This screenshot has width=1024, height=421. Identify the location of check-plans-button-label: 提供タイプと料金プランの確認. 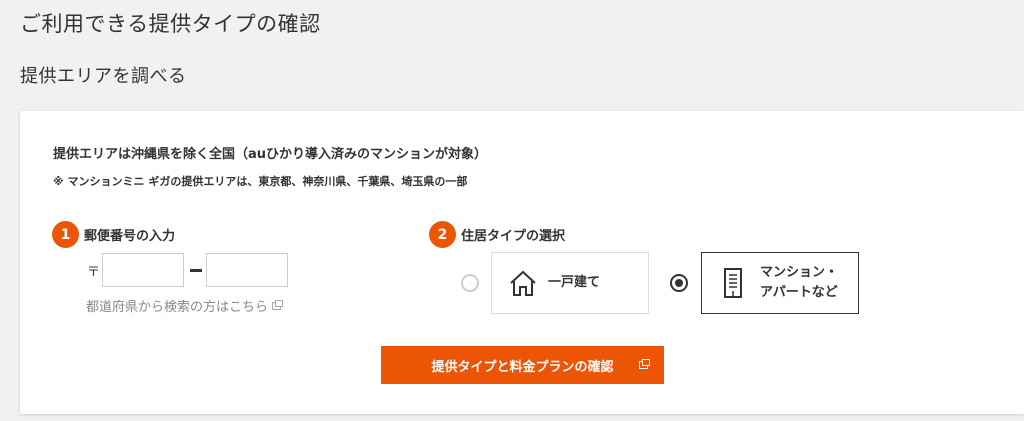
(522, 367).